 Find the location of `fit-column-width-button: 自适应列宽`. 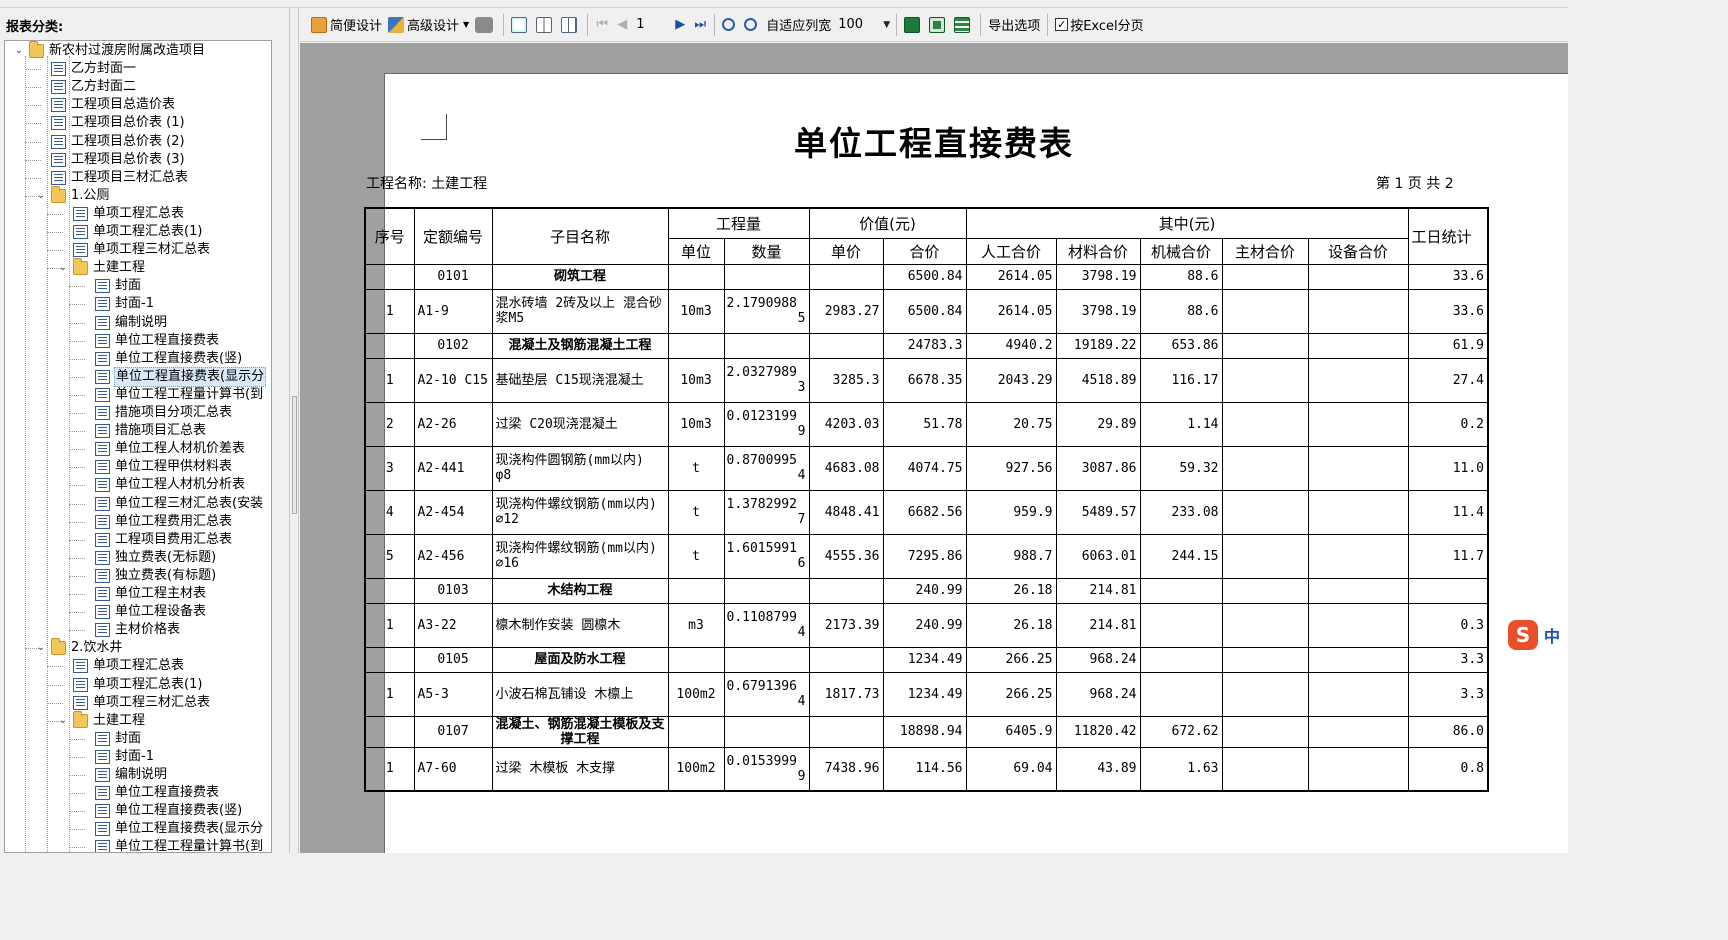

fit-column-width-button: 自适应列宽 is located at coordinates (798, 25).